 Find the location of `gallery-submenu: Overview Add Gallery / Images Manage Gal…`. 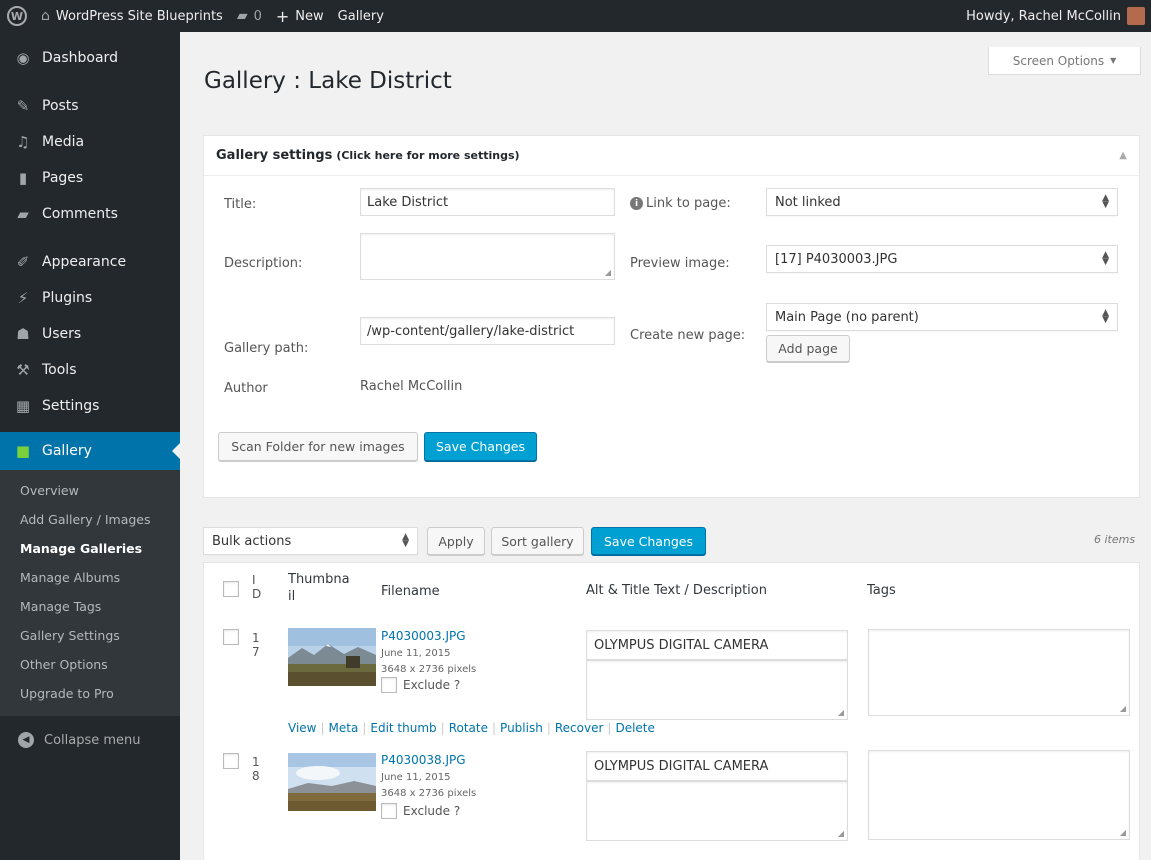

gallery-submenu: Overview Add Gallery / Images Manage Gal… is located at coordinates (90, 593).